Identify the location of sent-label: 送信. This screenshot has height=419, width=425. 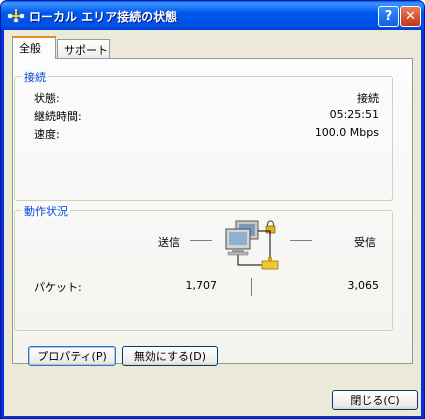
(169, 242).